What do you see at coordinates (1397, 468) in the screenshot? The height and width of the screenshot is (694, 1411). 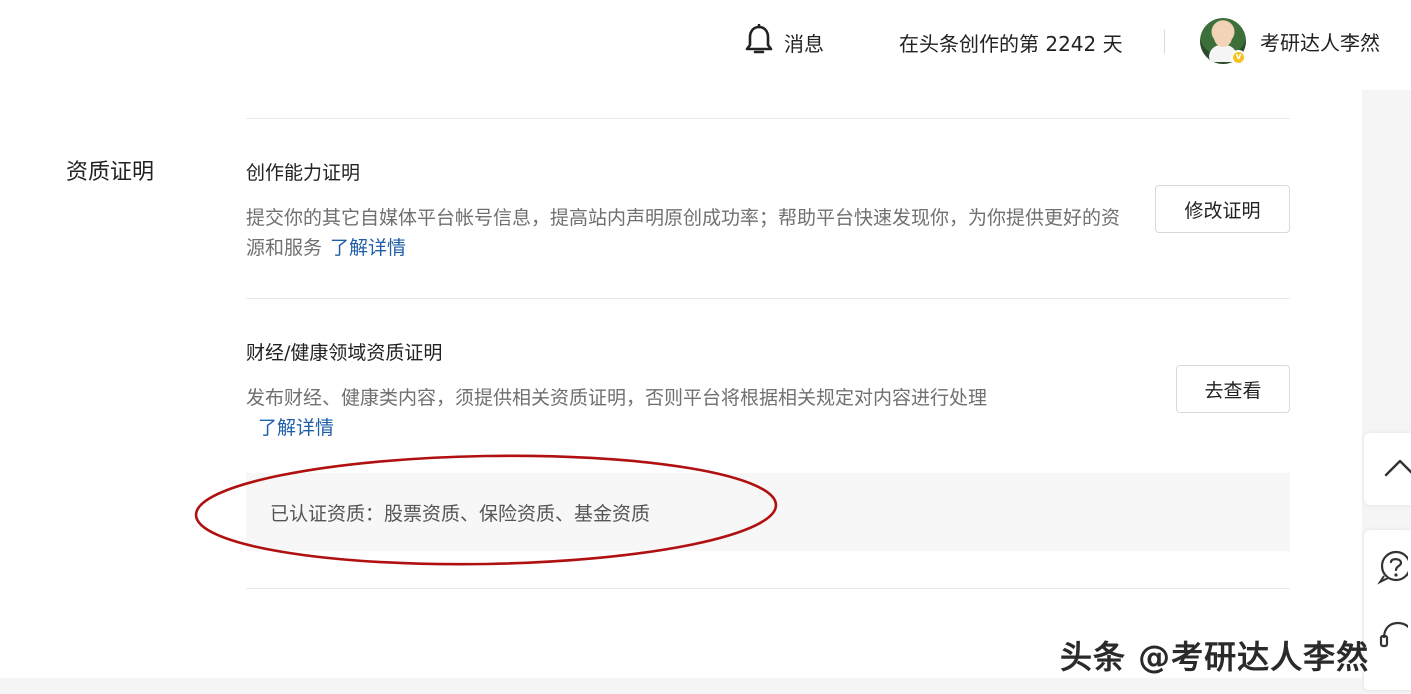 I see `chevron-up-icon` at bounding box center [1397, 468].